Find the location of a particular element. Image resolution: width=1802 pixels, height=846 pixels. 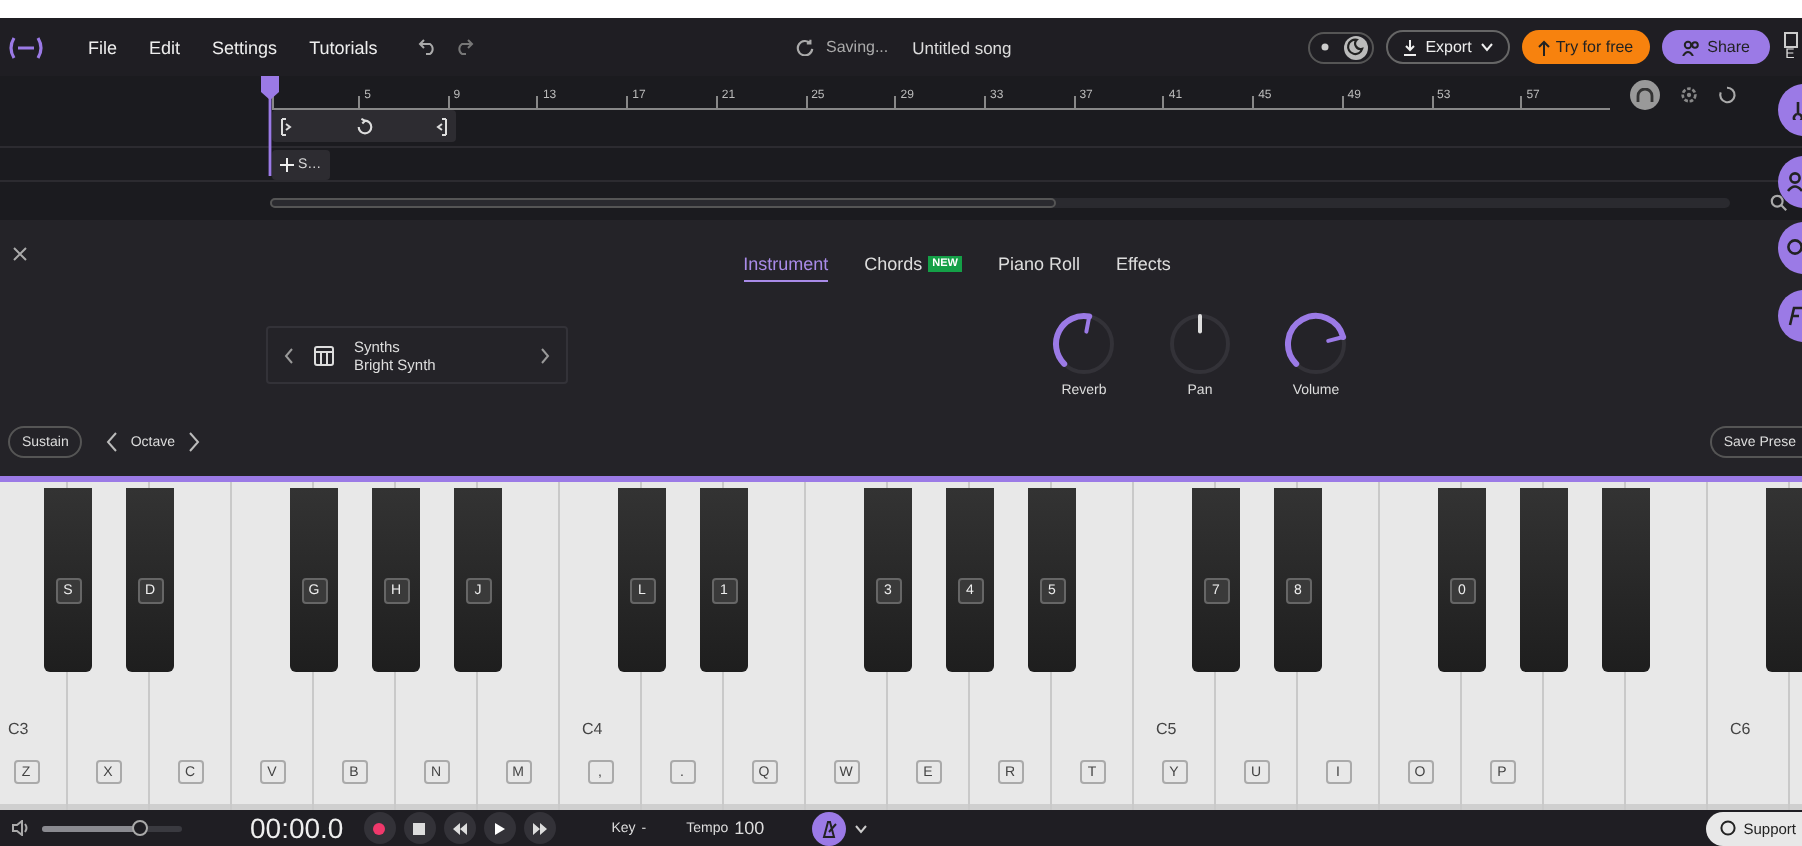

song-title: Untitled song is located at coordinates (962, 47).